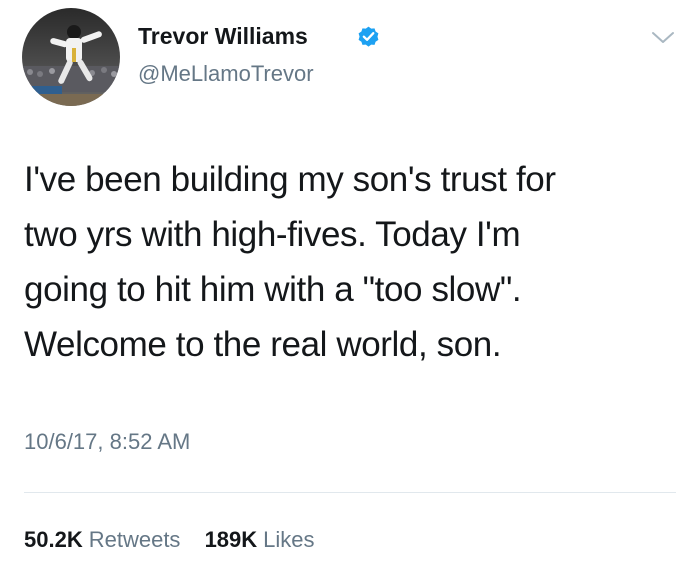 The height and width of the screenshot is (586, 700). I want to click on likes-label: Likes, so click(289, 539).